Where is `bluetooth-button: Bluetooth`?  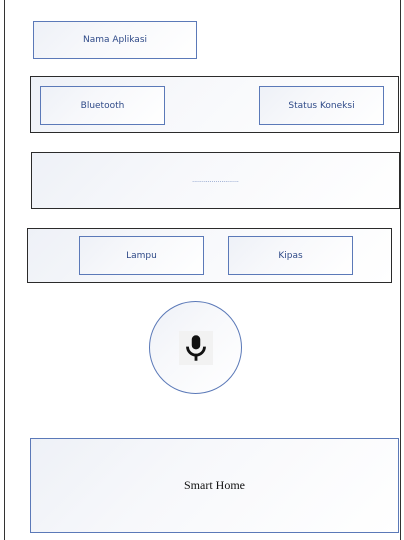 bluetooth-button: Bluetooth is located at coordinates (102, 105).